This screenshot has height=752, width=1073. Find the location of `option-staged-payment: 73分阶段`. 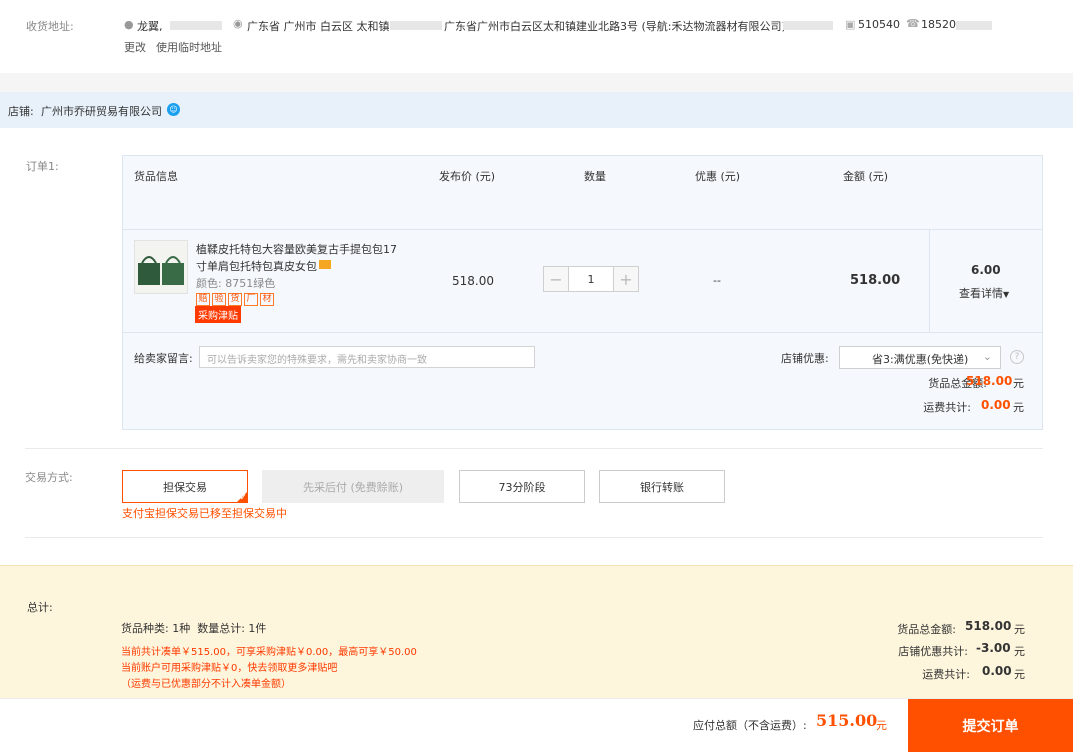

option-staged-payment: 73分阶段 is located at coordinates (522, 486).